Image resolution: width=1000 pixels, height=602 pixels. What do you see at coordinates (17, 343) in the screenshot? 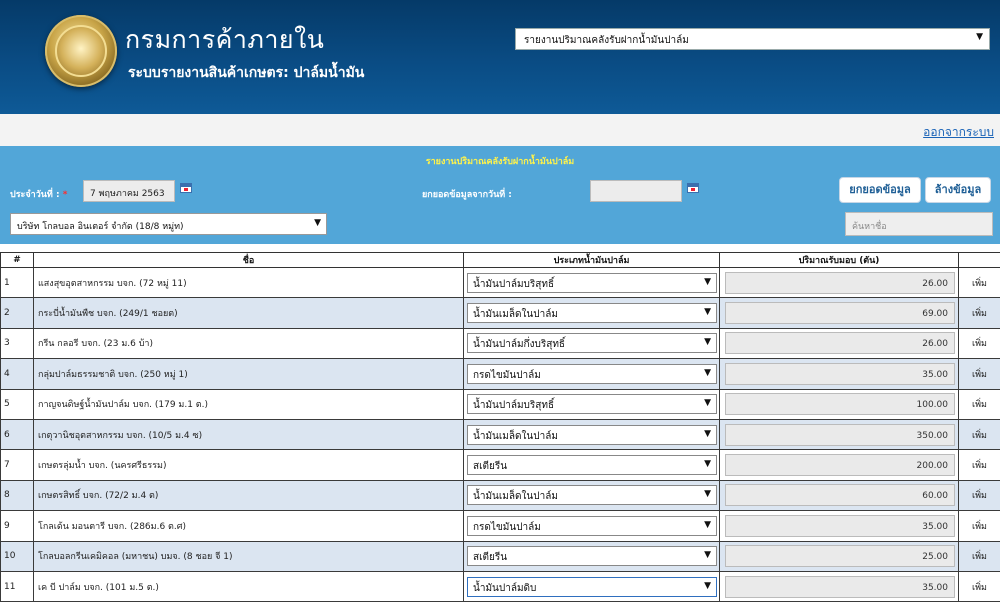
I see `row-number: 3` at bounding box center [17, 343].